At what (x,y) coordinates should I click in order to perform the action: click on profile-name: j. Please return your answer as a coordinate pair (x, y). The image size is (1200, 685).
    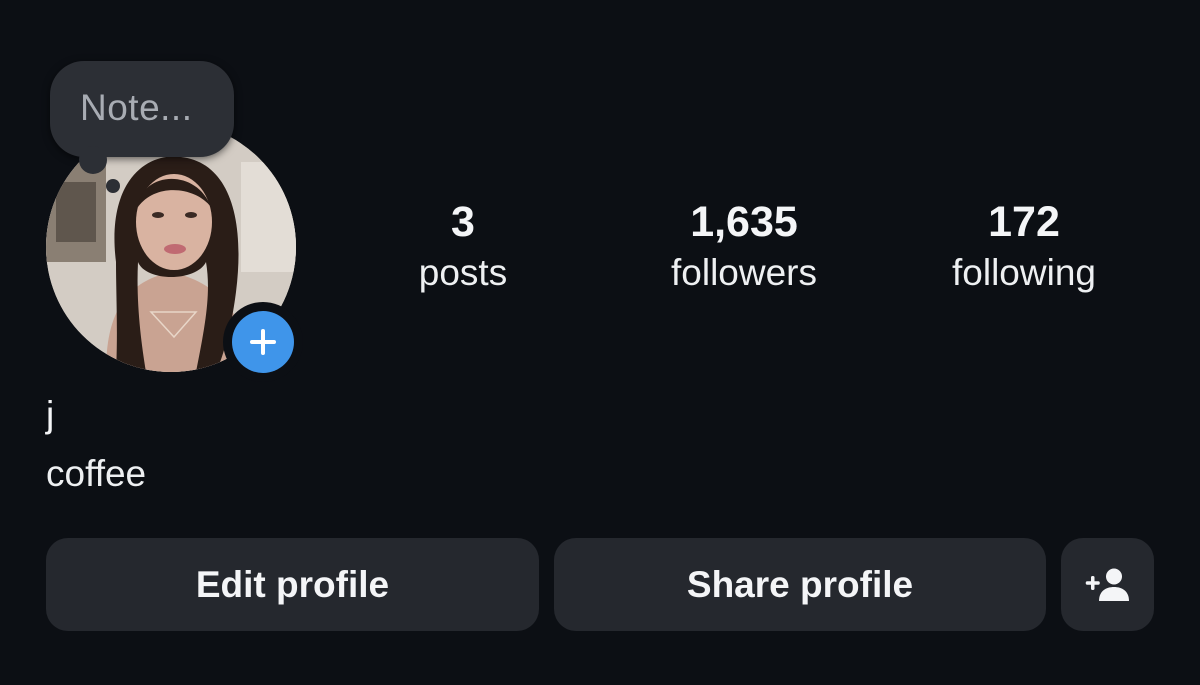
    Looking at the image, I should click on (50, 414).